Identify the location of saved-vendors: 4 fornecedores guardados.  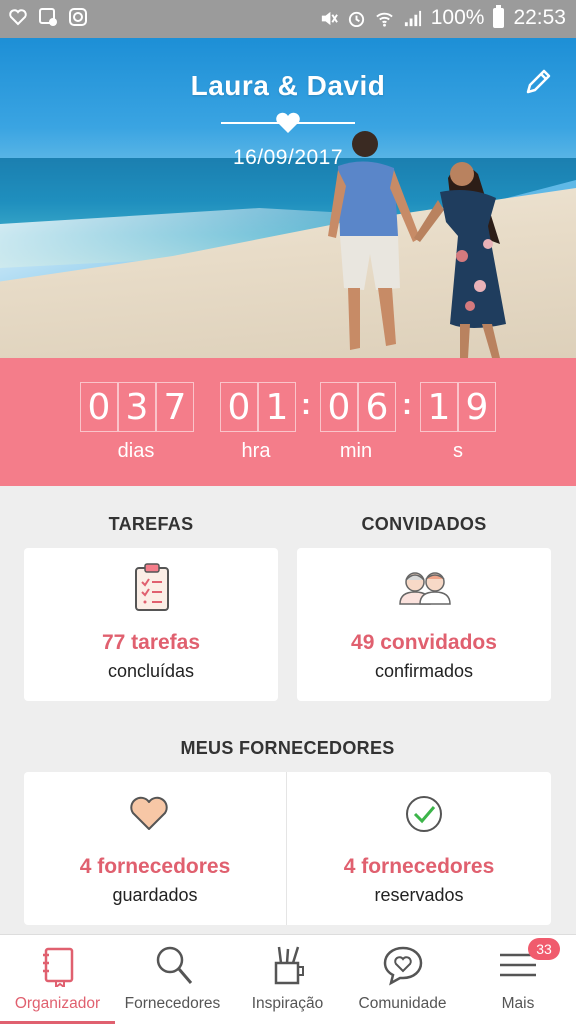
(155, 848).